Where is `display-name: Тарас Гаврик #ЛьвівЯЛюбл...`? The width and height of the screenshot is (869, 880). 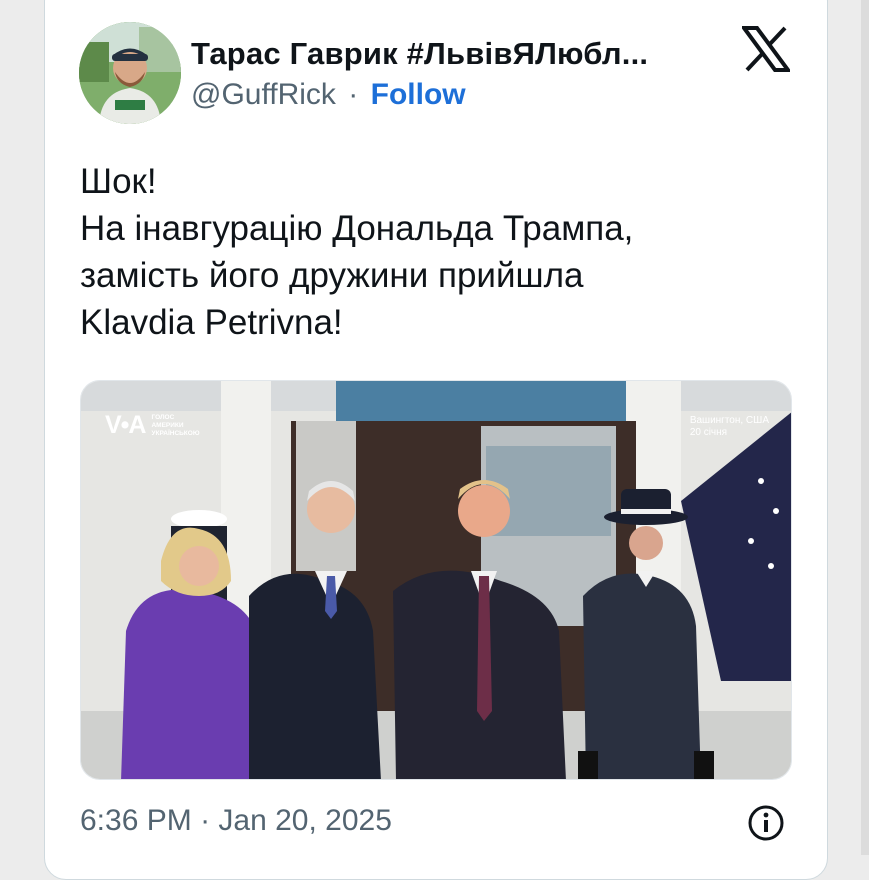
display-name: Тарас Гаврик #ЛьвівЯЛюбл... is located at coordinates (419, 54).